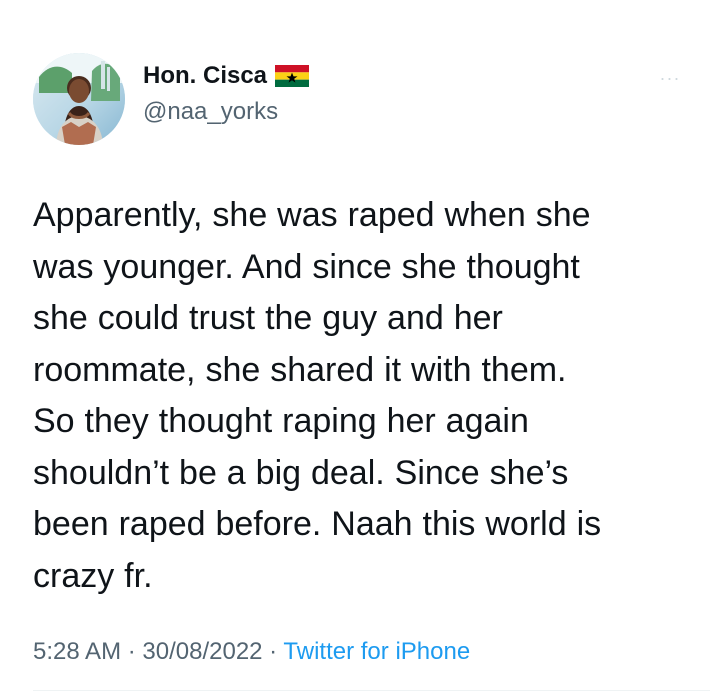 Image resolution: width=720 pixels, height=699 pixels. I want to click on tweet-text-line: Apparently, she was raped when she, so click(312, 215).